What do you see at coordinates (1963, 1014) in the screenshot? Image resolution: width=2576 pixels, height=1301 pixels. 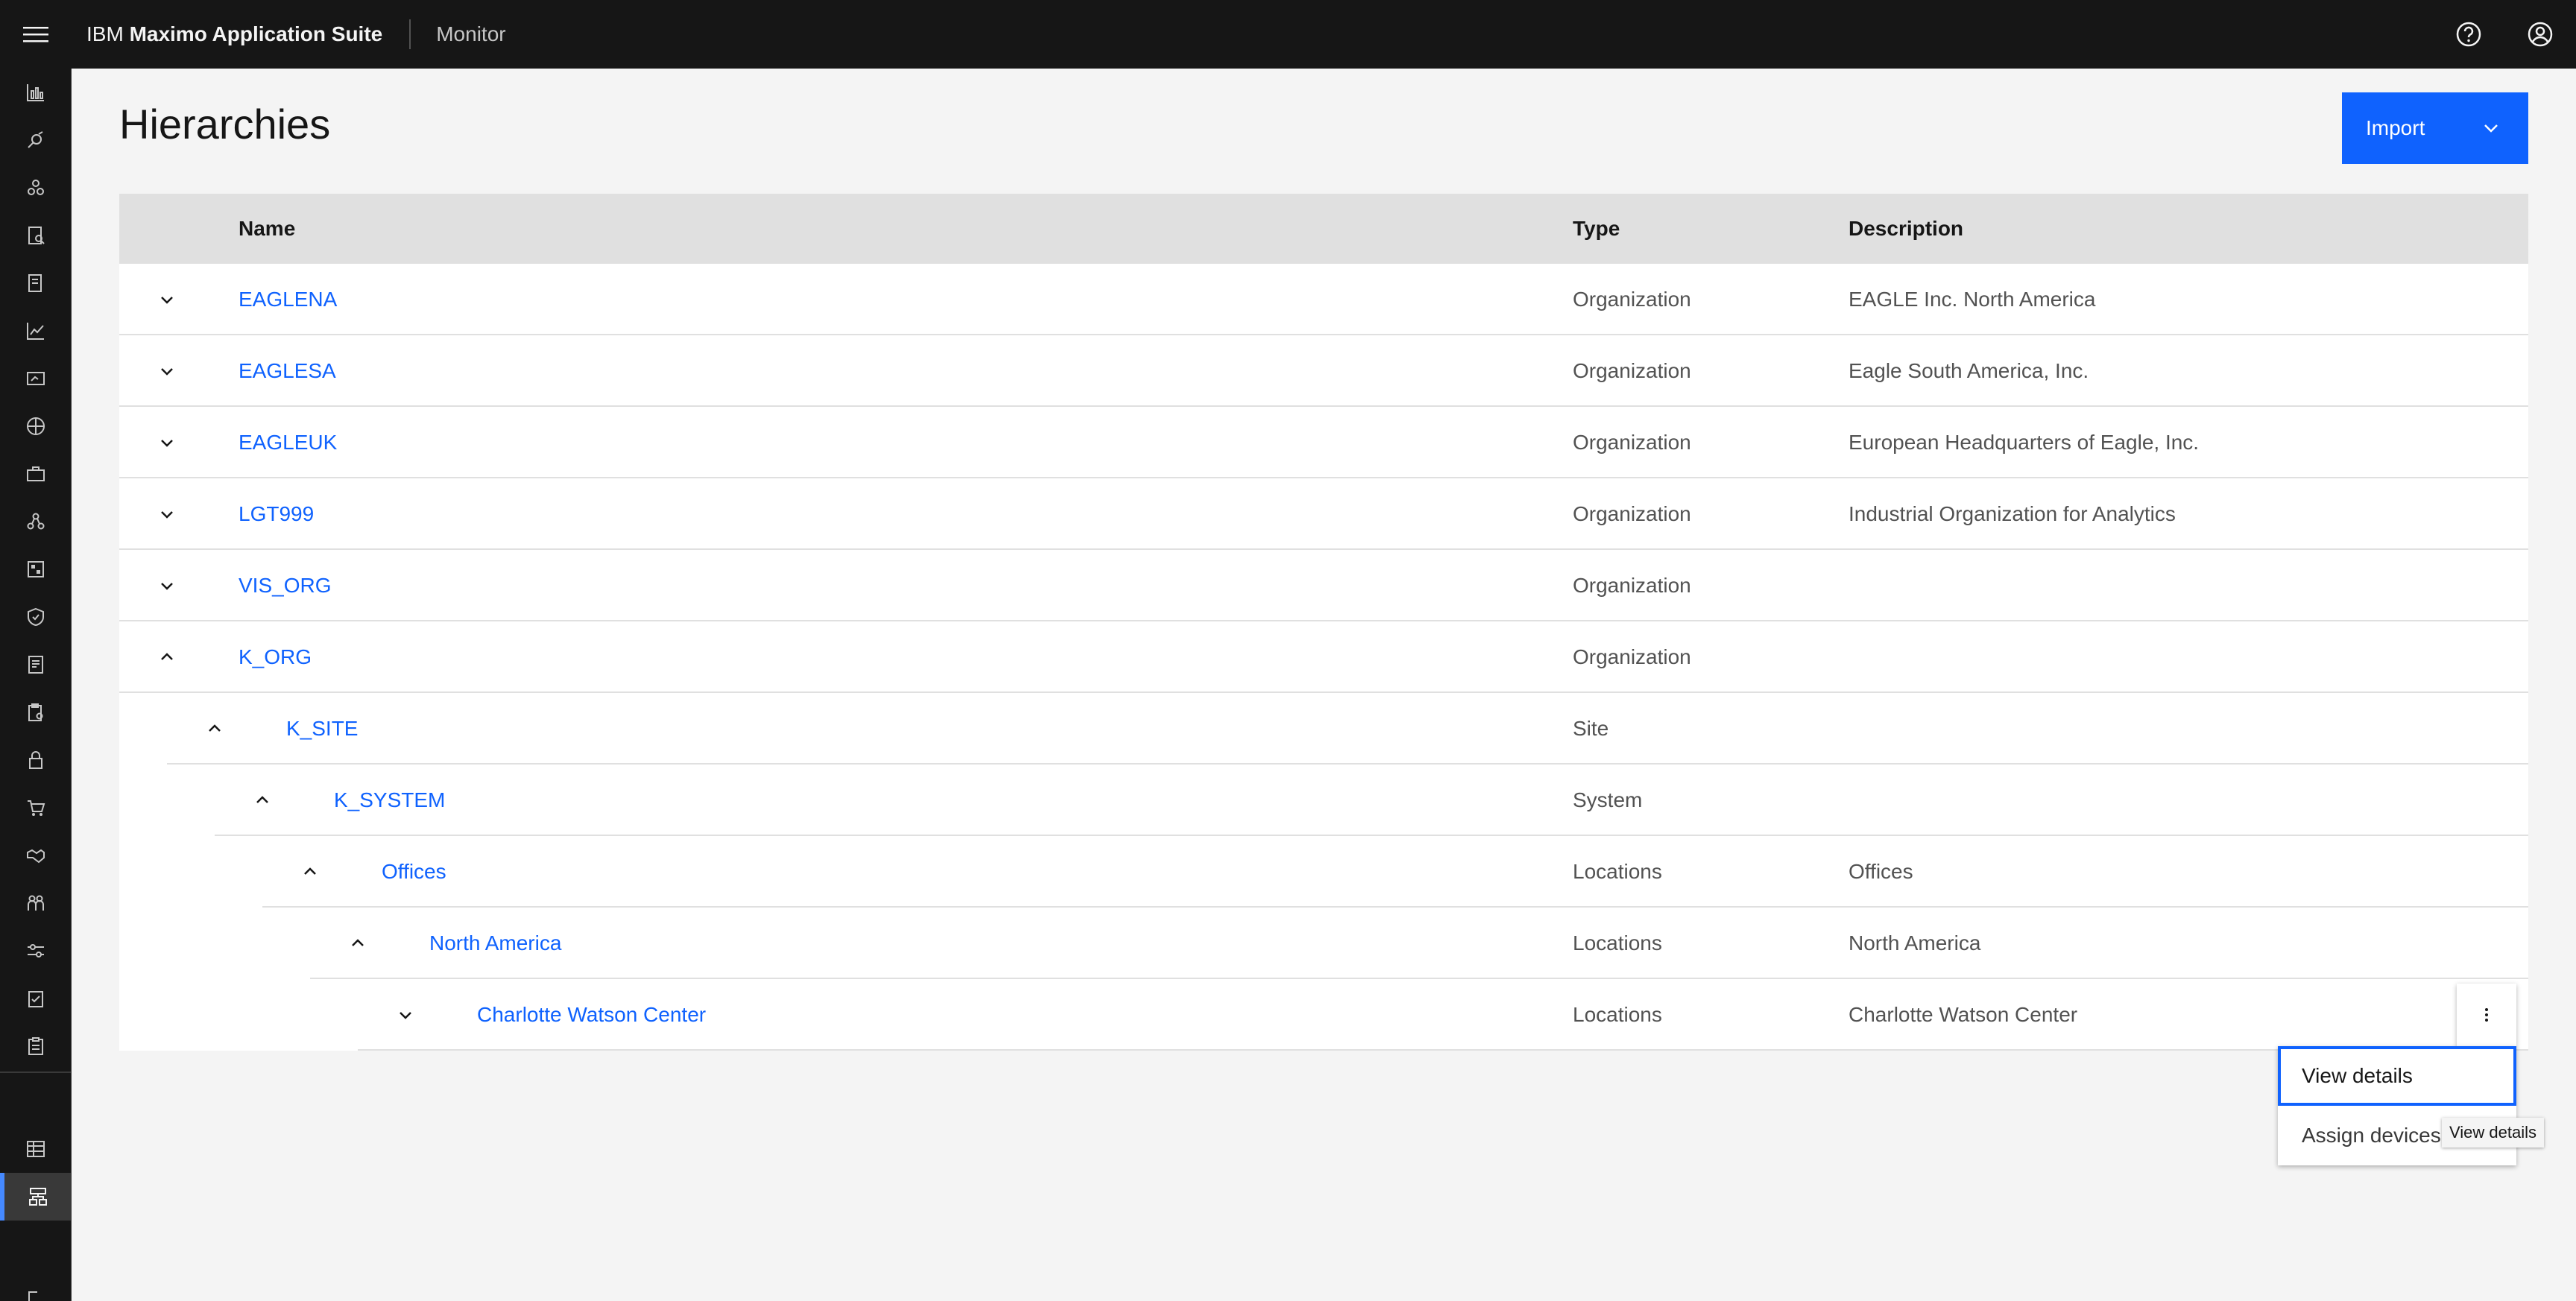 I see `row-description: Charlotte Watson Center` at bounding box center [1963, 1014].